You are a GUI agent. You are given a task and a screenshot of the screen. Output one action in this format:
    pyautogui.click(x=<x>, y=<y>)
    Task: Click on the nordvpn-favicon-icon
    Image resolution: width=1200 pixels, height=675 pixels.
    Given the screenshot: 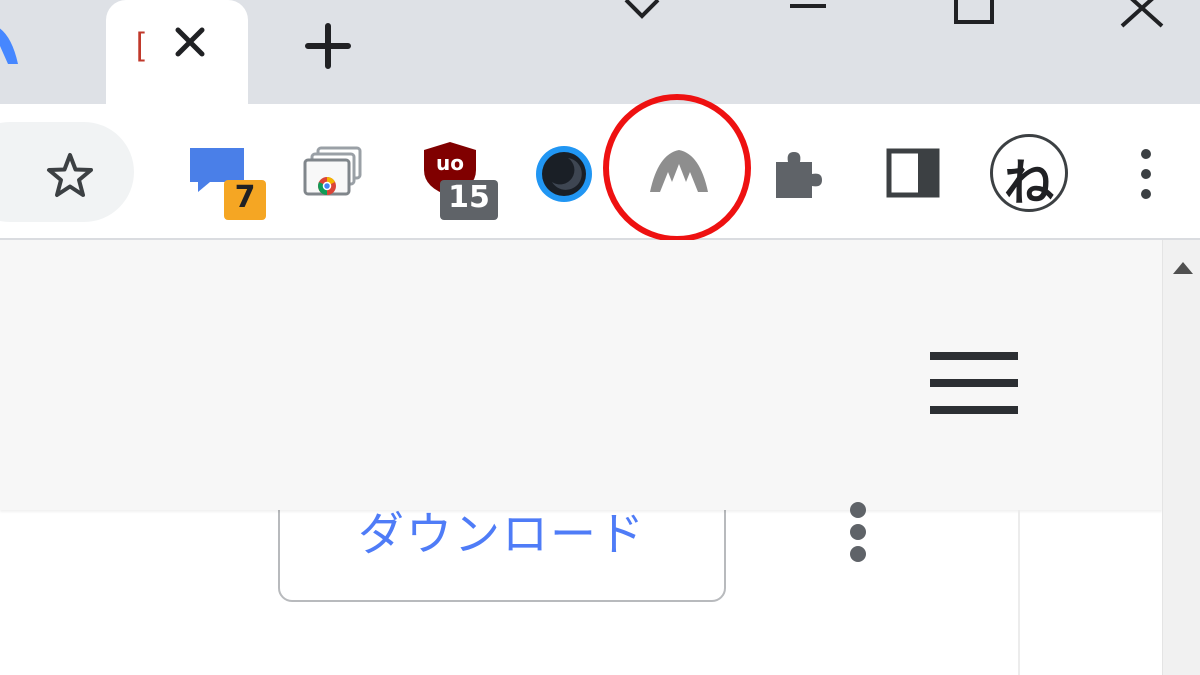 What is the action you would take?
    pyautogui.click(x=9, y=46)
    